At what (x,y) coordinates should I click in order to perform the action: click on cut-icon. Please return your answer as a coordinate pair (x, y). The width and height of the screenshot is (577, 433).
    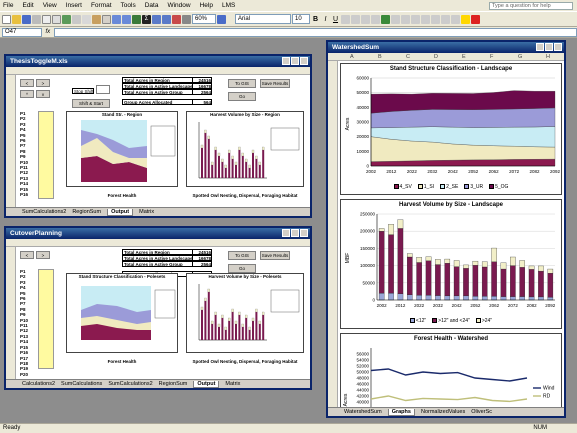
    Looking at the image, I should click on (76, 19).